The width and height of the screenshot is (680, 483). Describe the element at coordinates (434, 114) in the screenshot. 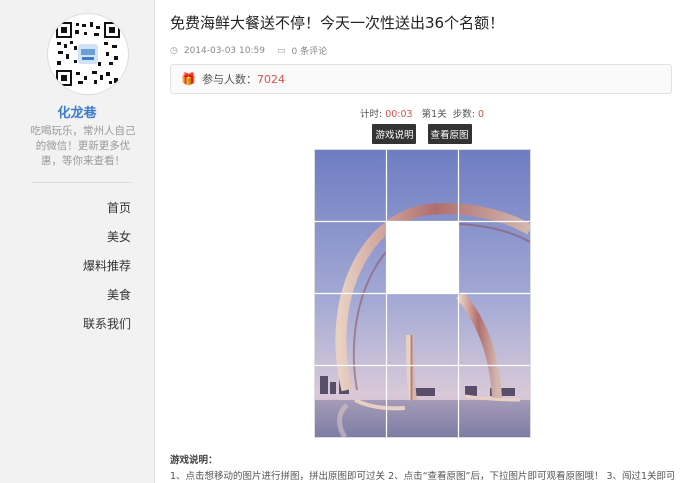

I see `level-label: 第1关` at that location.